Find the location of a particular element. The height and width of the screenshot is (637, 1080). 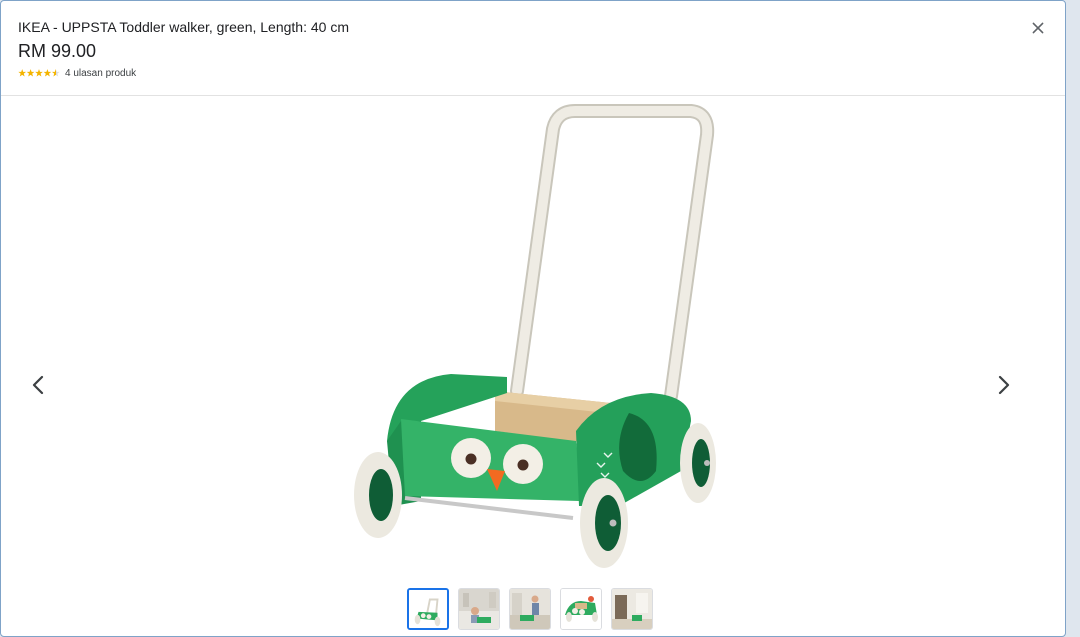

product-price: RM 99.00 is located at coordinates (57, 51).